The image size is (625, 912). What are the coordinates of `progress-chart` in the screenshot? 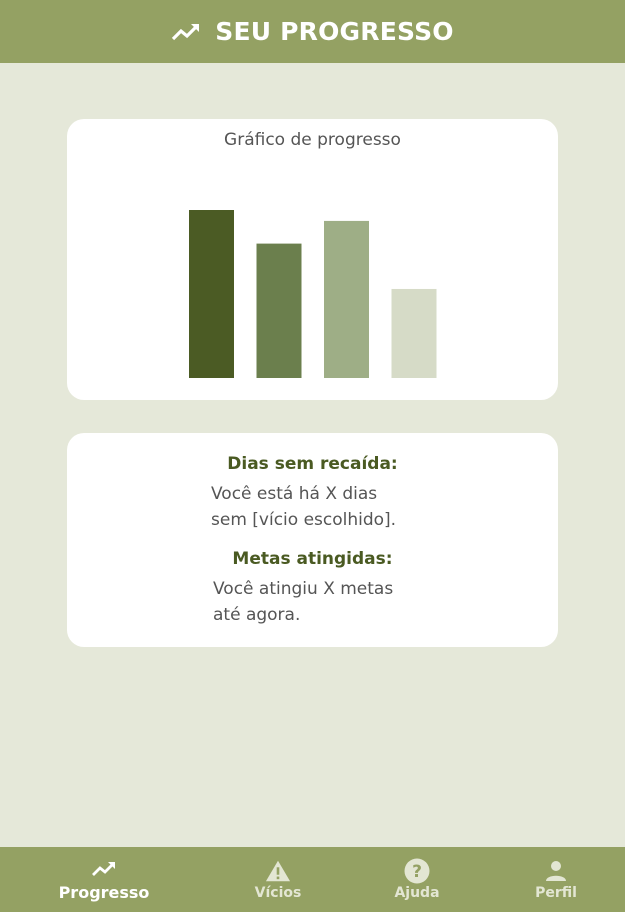 It's located at (313, 294).